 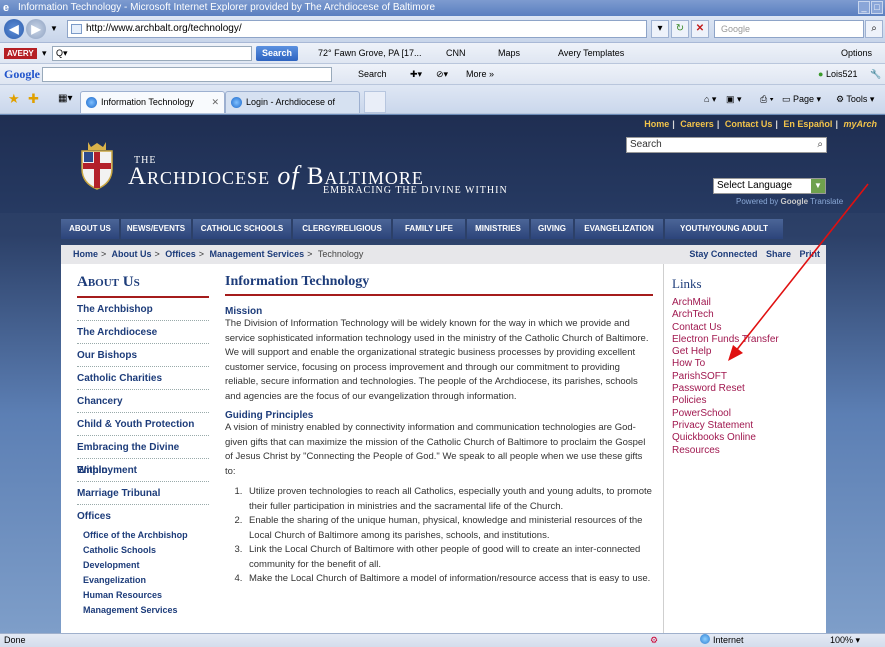 What do you see at coordinates (809, 254) in the screenshot?
I see `print-link: Print` at bounding box center [809, 254].